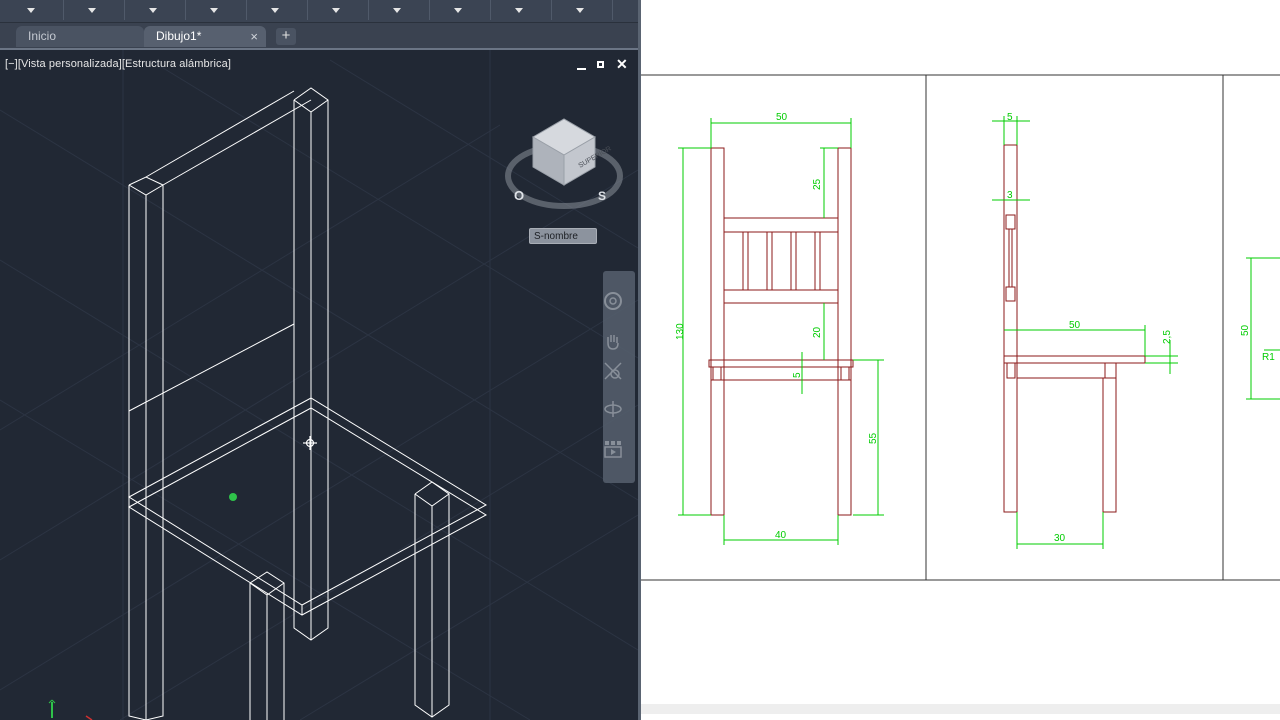 Image resolution: width=1280 pixels, height=720 pixels. I want to click on named-view-label: S-nombre, so click(556, 236).